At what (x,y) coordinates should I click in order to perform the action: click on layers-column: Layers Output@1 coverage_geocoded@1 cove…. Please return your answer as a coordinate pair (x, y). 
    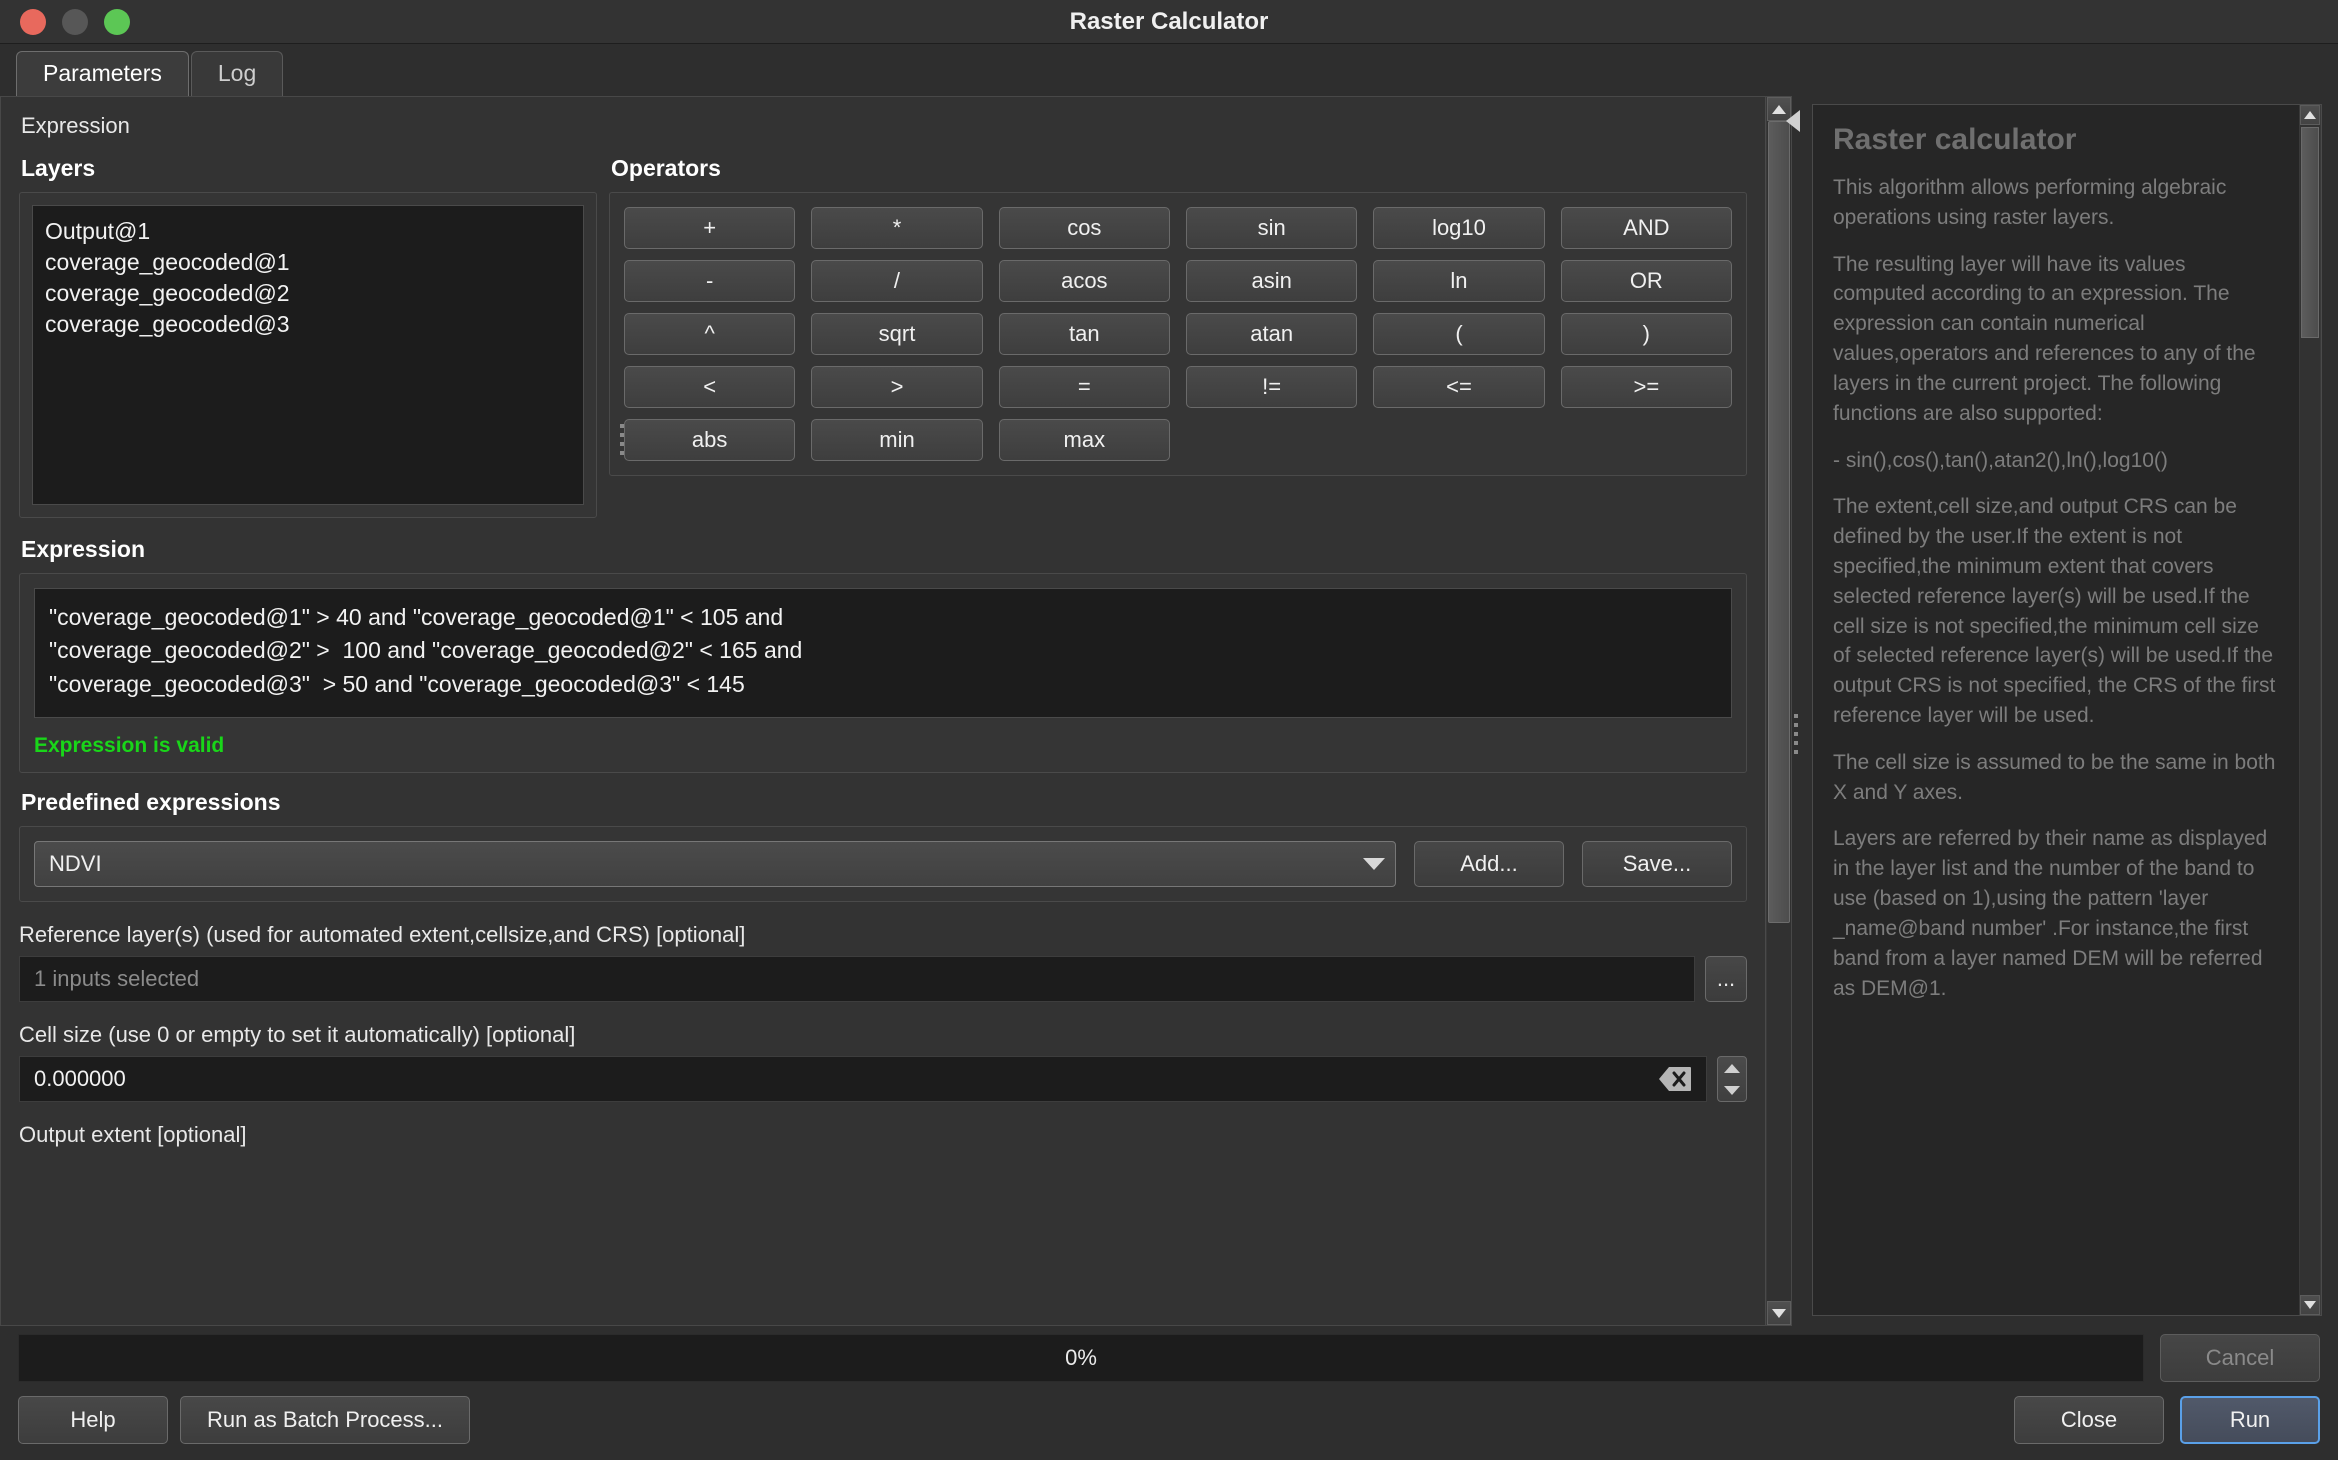
    Looking at the image, I should click on (308, 336).